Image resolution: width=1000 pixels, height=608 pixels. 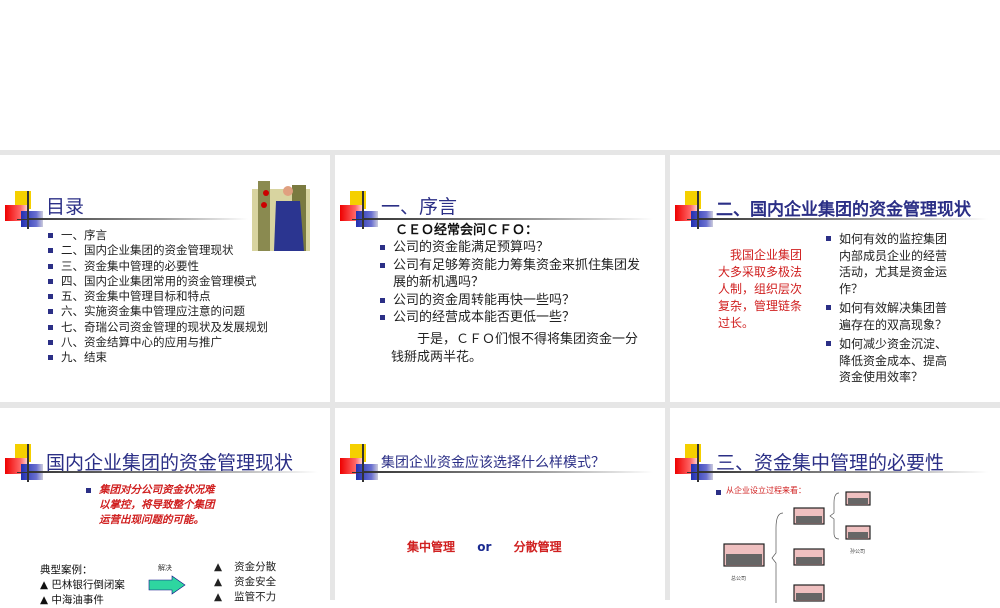 I want to click on slide-lead: ＣＥＯ经常会问ＣＦＯ：, so click(x=467, y=230).